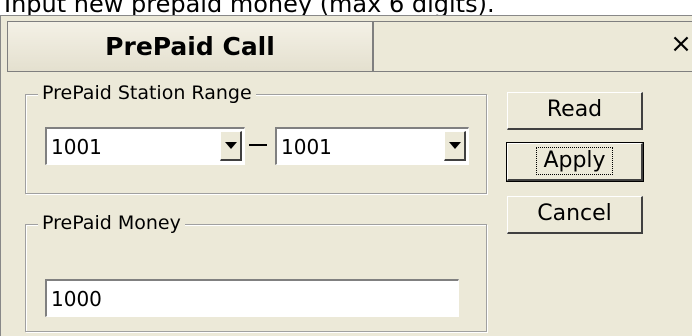  Describe the element at coordinates (252, 298) in the screenshot. I see `money-input` at that location.